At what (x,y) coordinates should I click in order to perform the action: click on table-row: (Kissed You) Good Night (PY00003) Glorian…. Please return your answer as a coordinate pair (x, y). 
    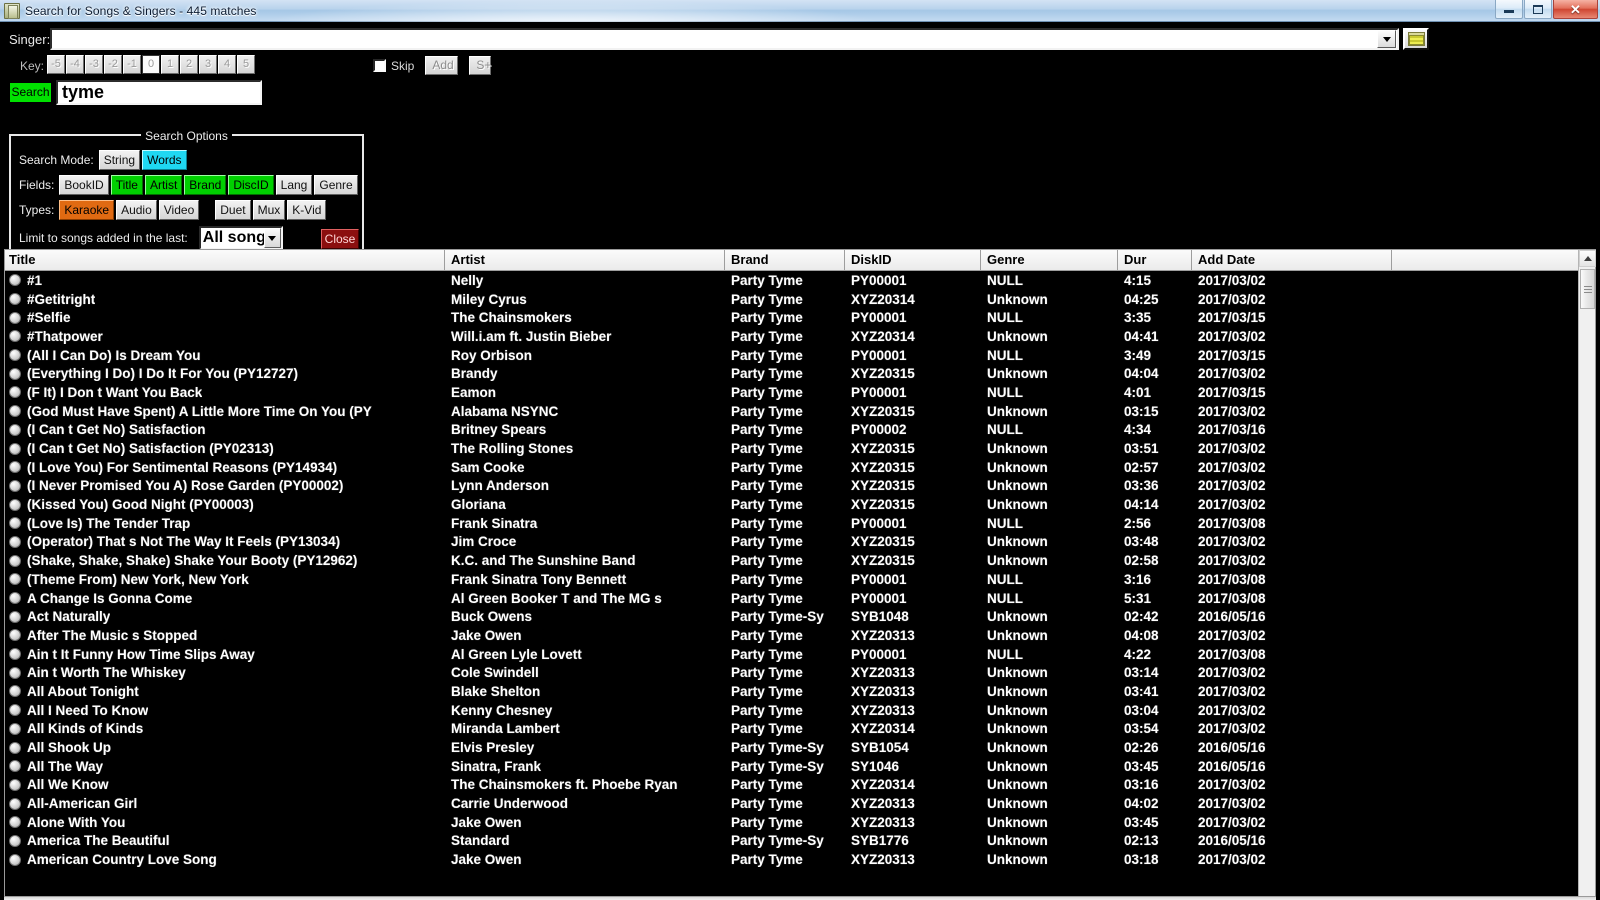
    Looking at the image, I should click on (792, 504).